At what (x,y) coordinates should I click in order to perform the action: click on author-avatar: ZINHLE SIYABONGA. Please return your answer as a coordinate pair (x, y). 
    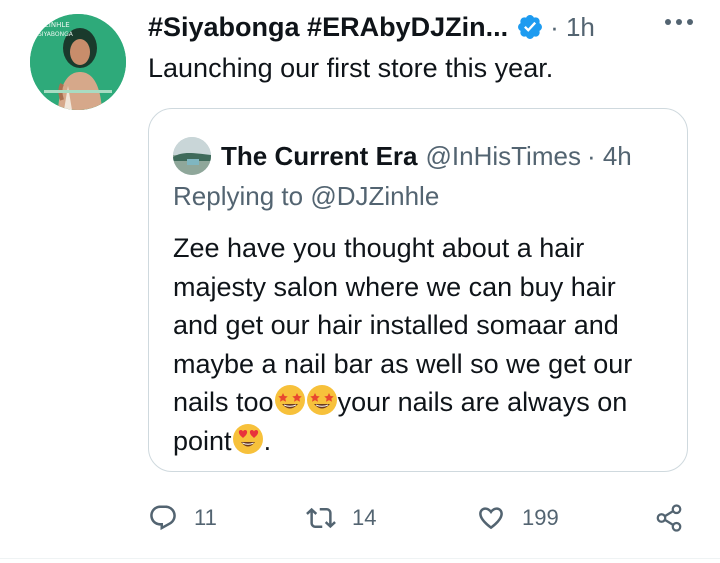
    Looking at the image, I should click on (78, 62).